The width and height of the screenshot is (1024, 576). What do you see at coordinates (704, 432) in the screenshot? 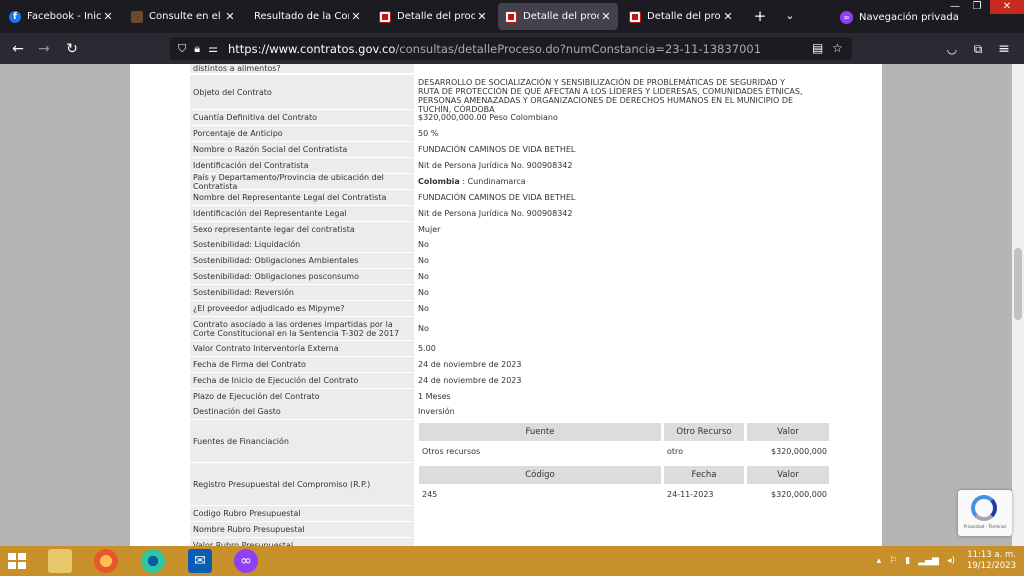
I see `table-header: Otro Recurso` at bounding box center [704, 432].